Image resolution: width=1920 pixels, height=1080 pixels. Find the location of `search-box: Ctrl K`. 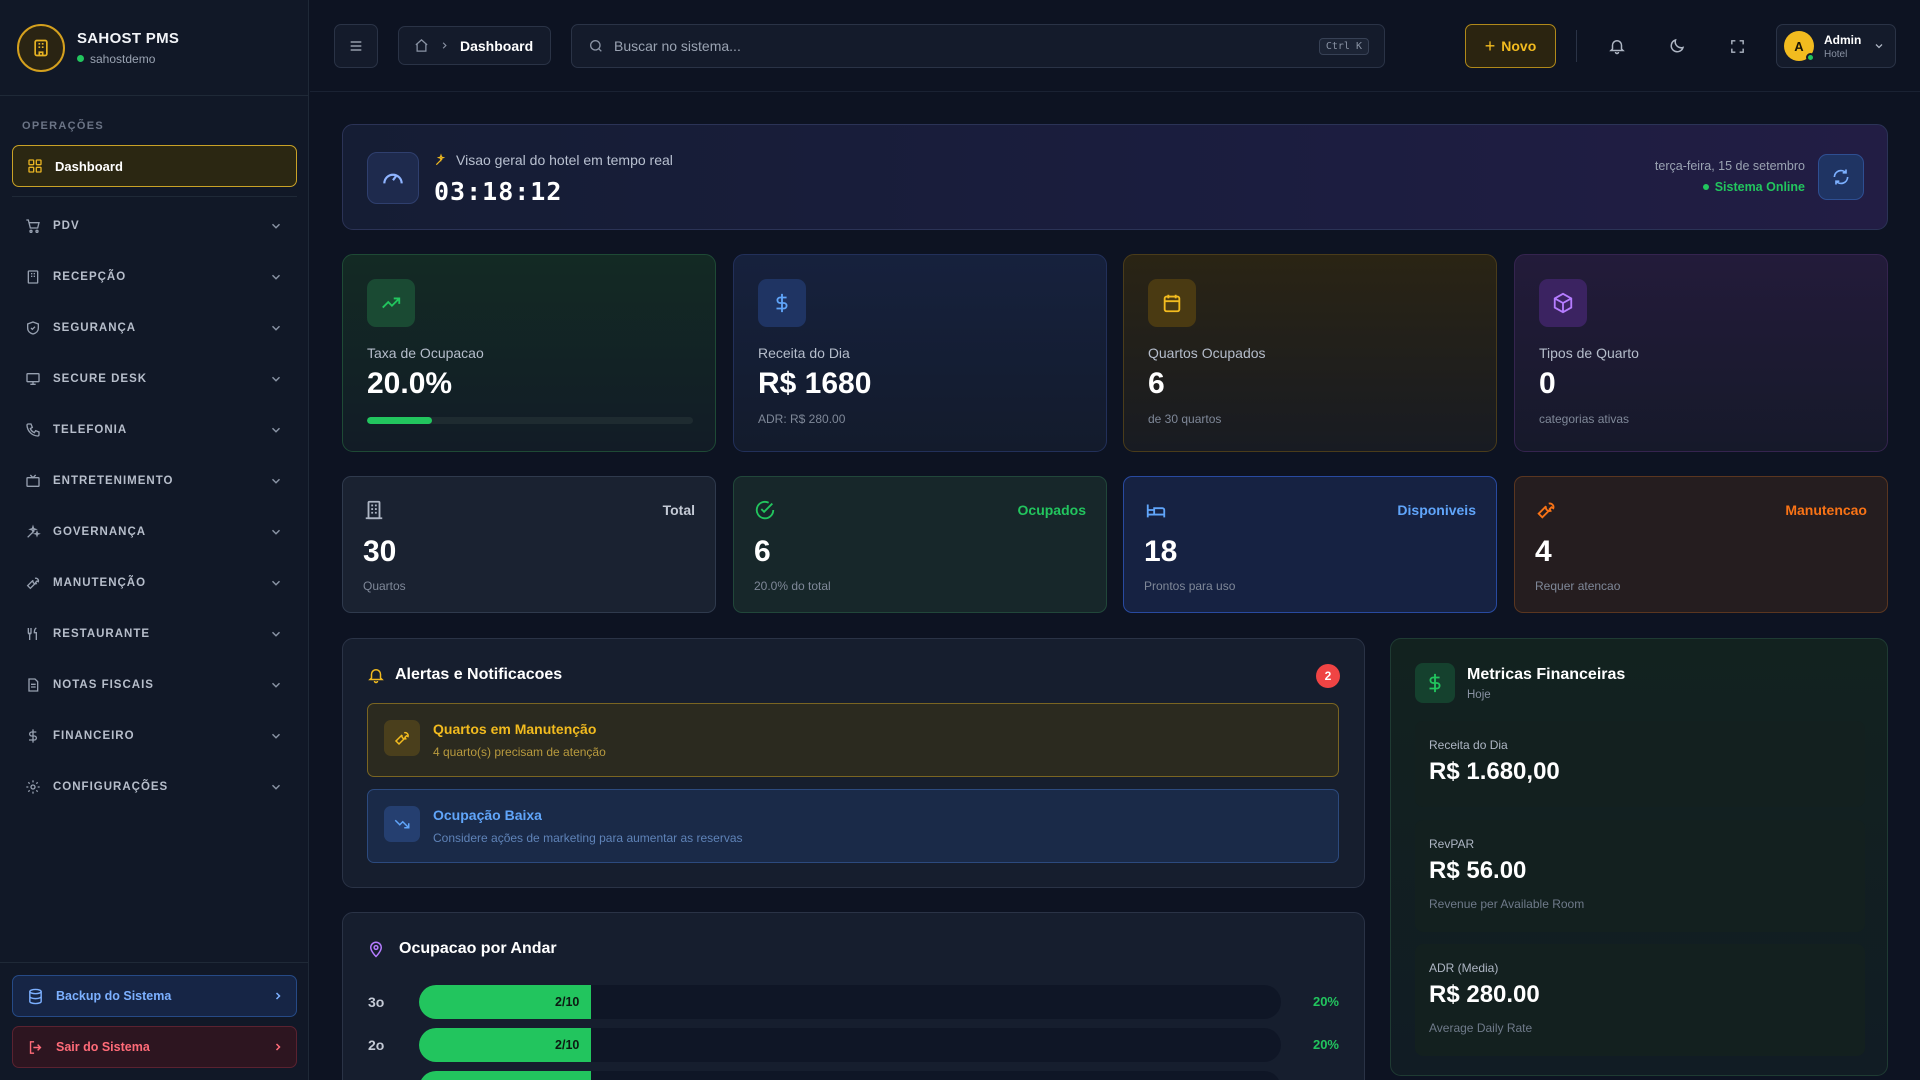

search-box: Ctrl K is located at coordinates (978, 46).